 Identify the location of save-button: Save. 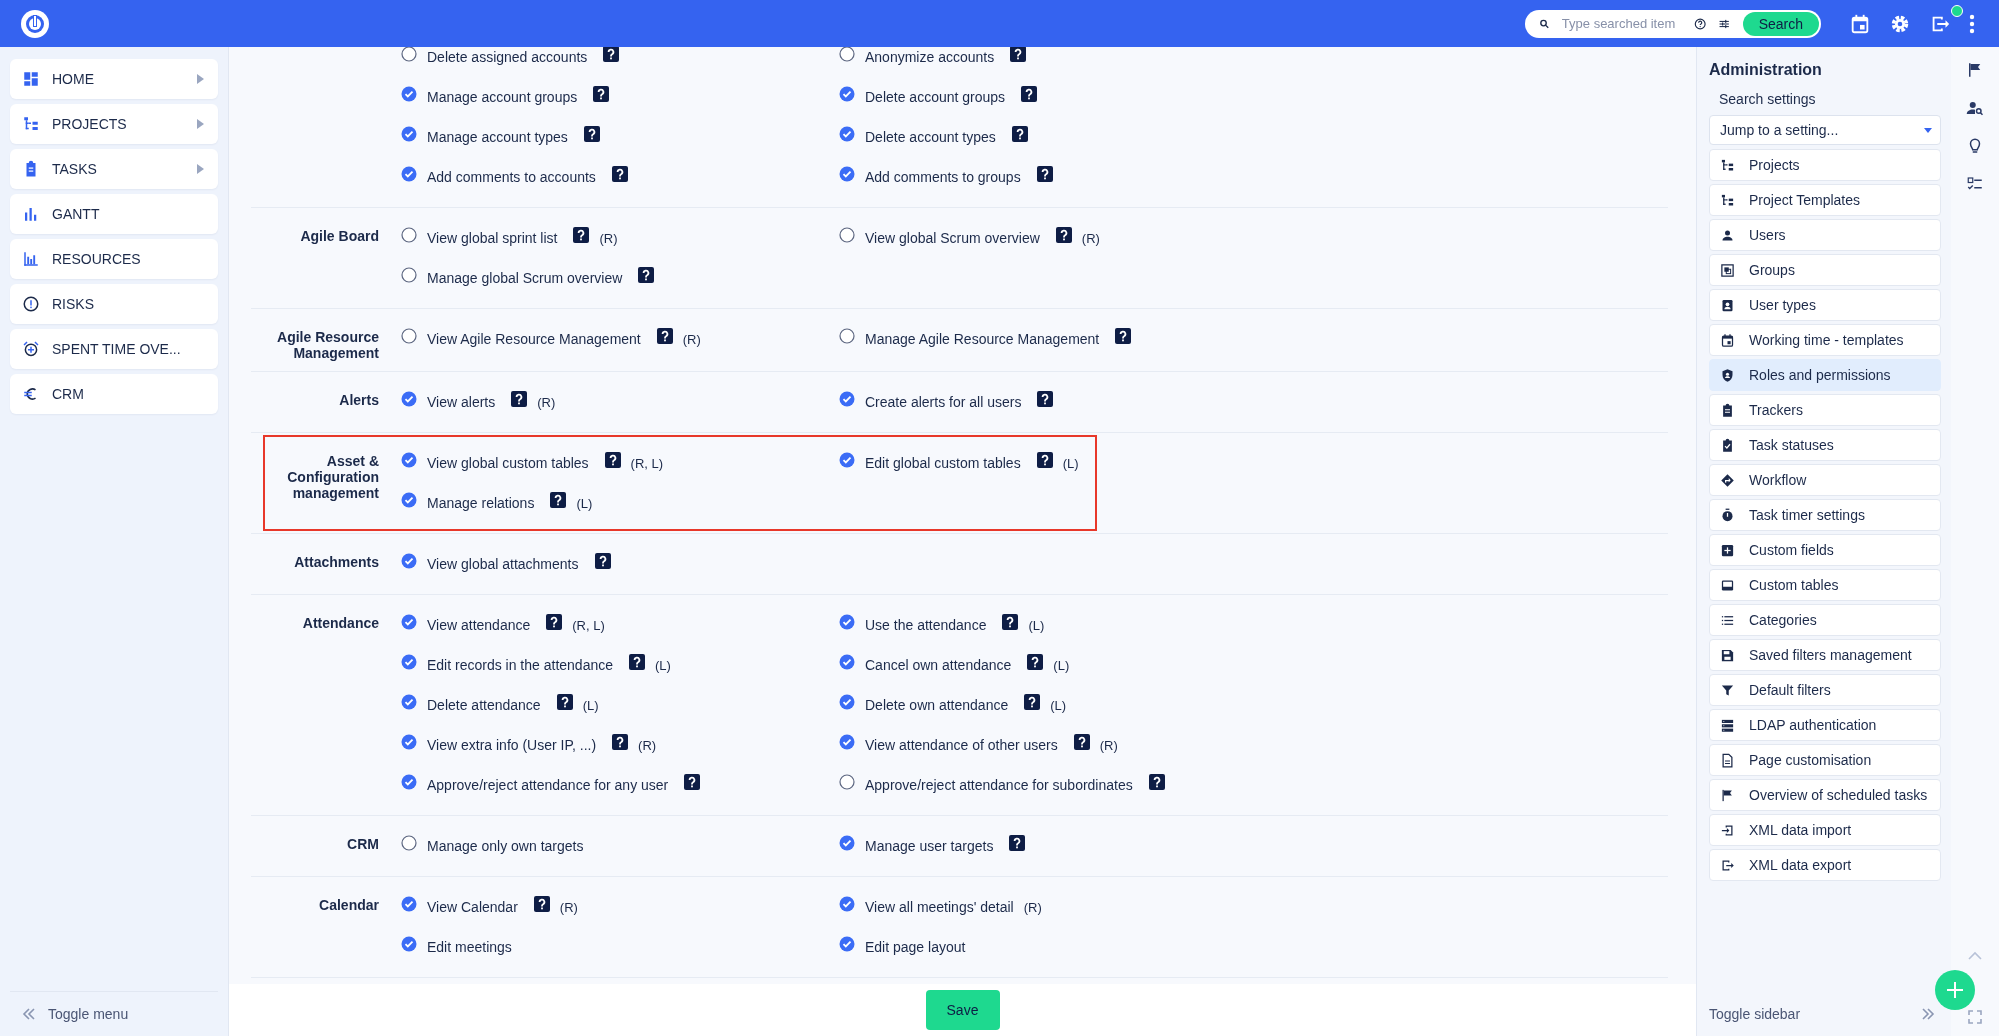
(962, 1010).